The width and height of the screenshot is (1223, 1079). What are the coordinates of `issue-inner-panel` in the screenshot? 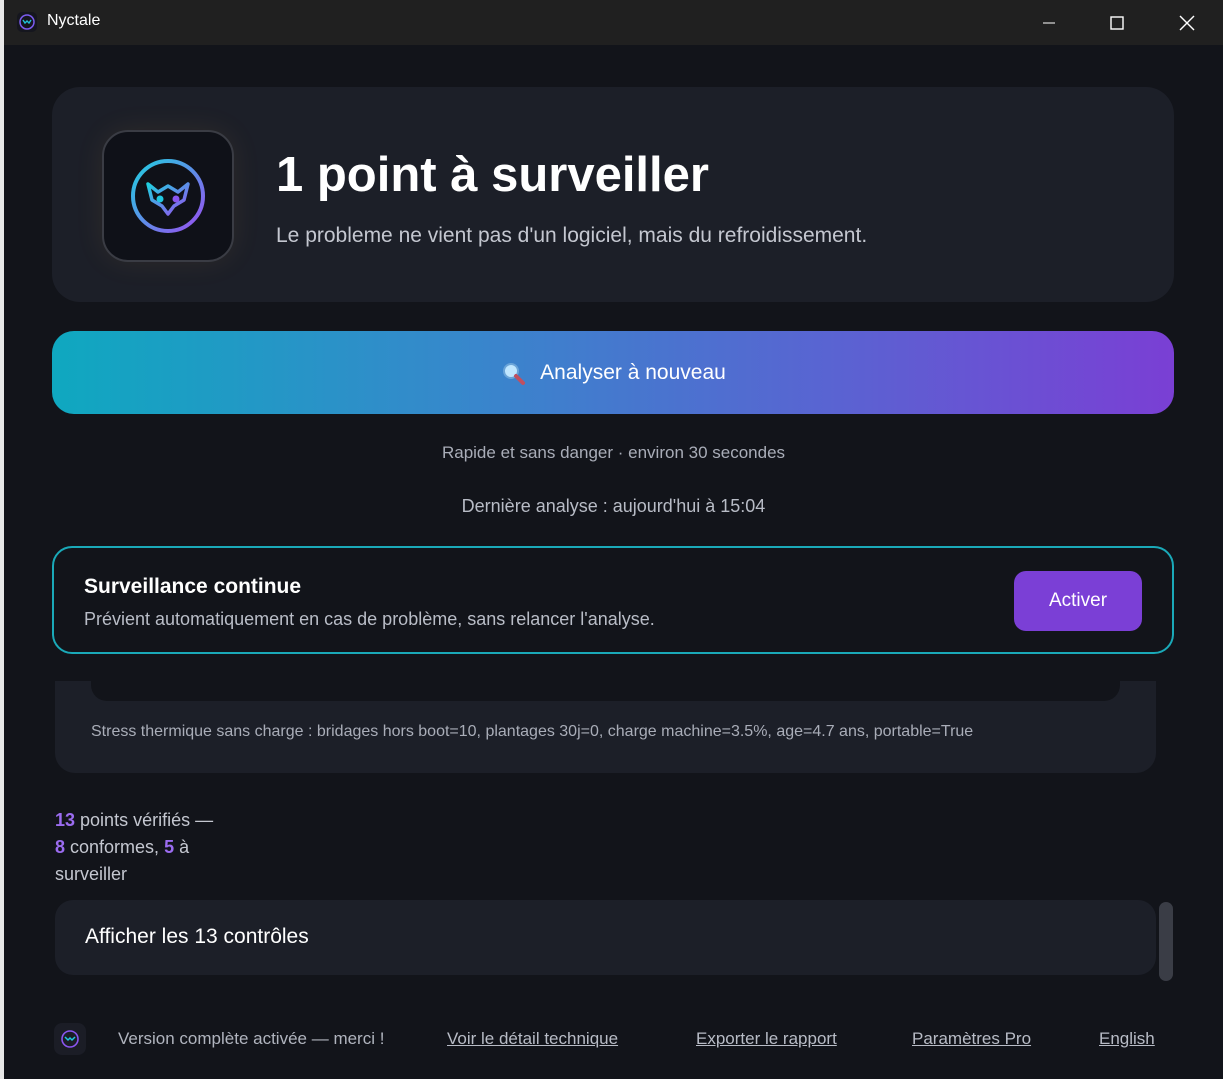 It's located at (605, 691).